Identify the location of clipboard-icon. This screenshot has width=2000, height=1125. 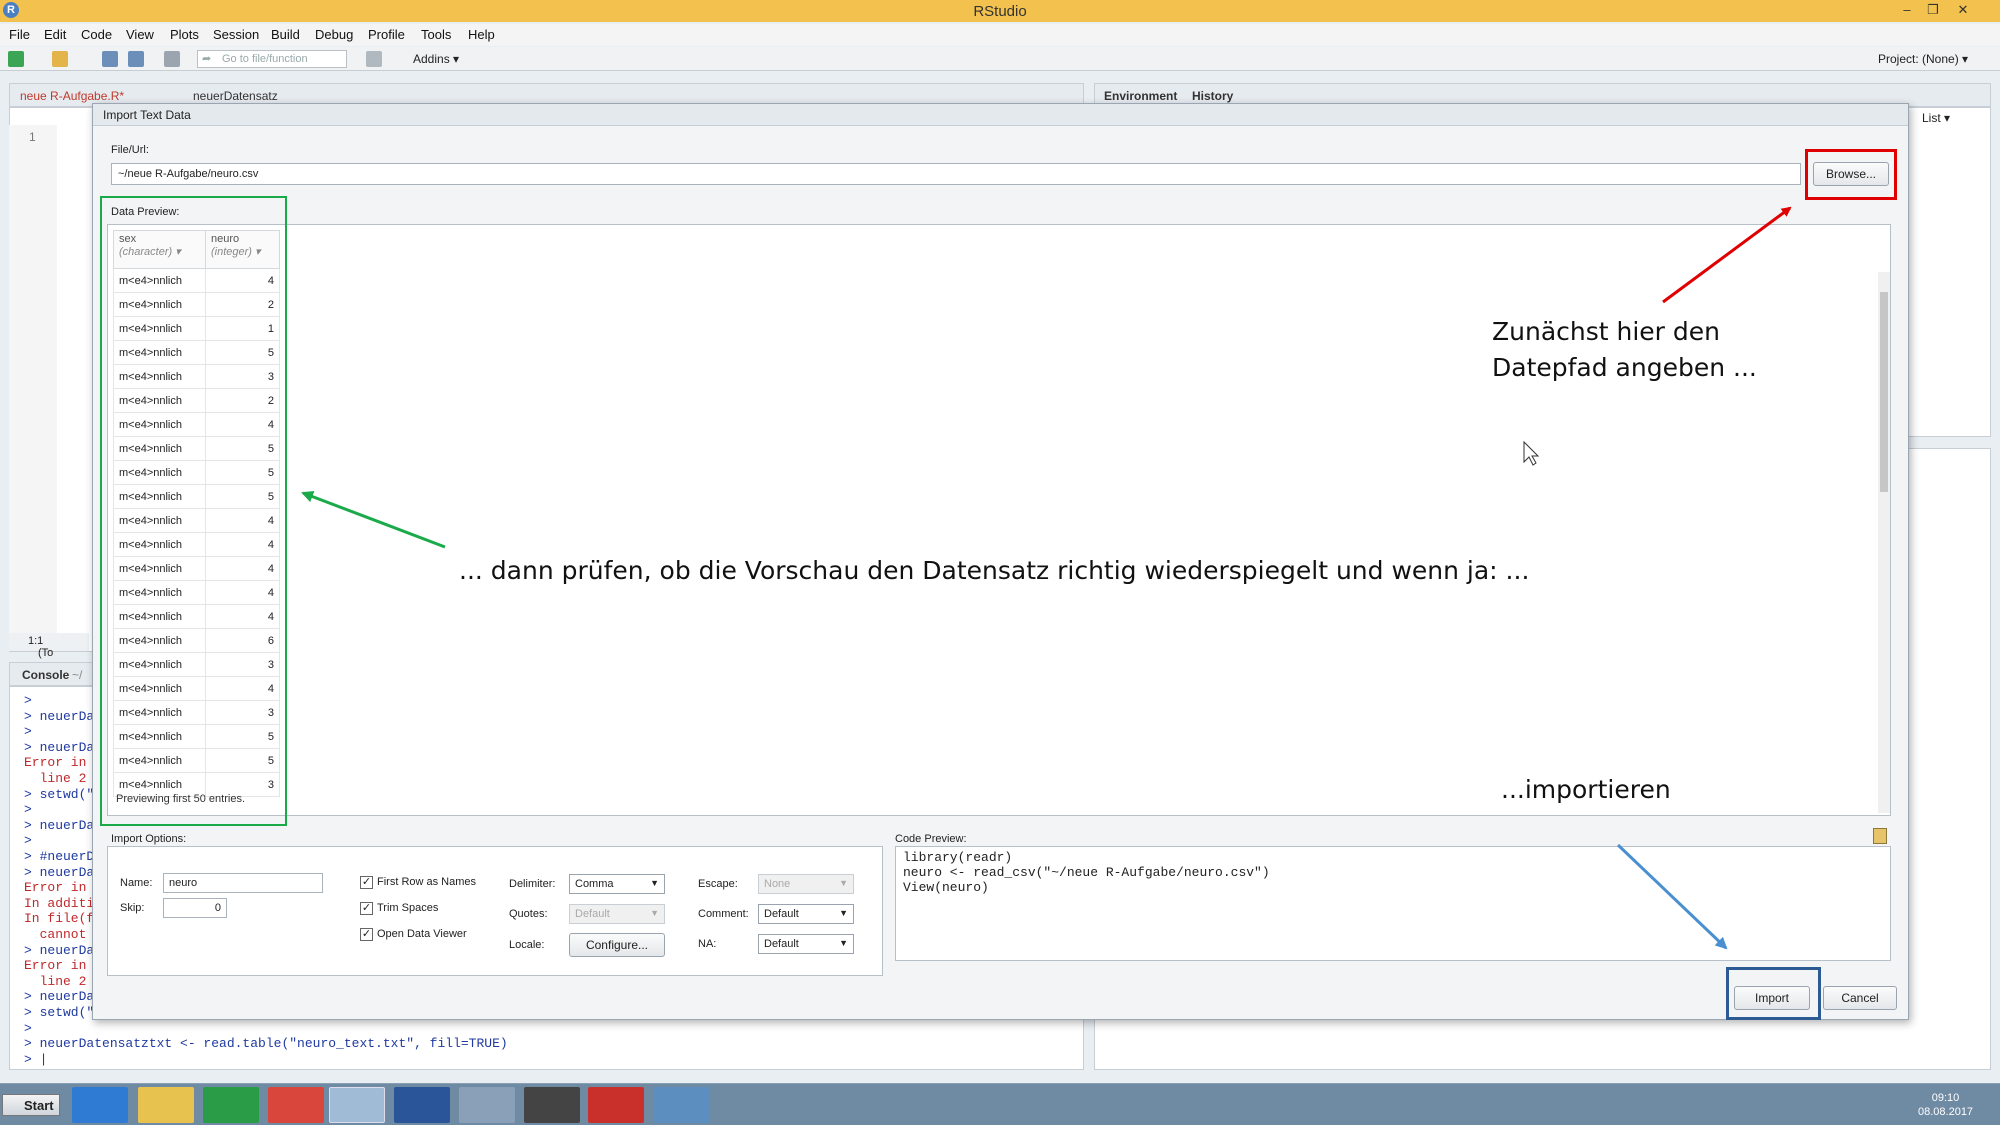
(1880, 836).